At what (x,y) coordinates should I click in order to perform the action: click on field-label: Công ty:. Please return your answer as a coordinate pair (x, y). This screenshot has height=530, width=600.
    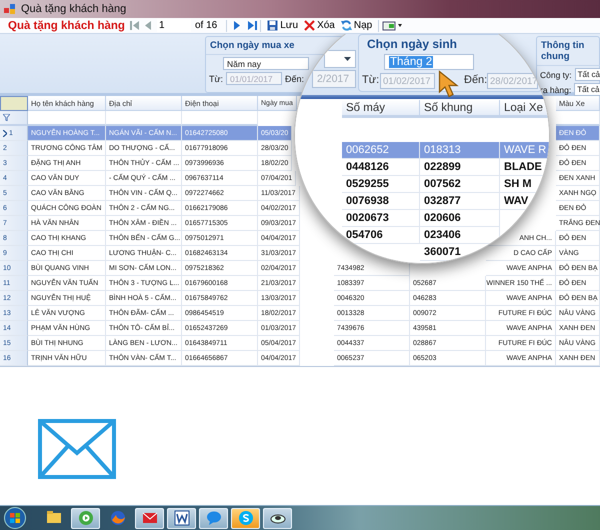
    Looking at the image, I should click on (556, 75).